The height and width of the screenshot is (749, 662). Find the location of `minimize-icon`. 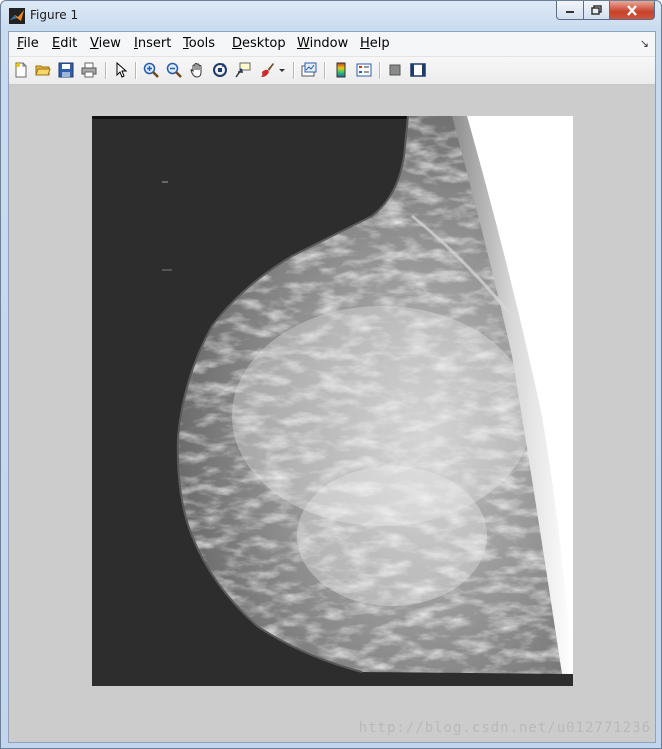

minimize-icon is located at coordinates (570, 12).